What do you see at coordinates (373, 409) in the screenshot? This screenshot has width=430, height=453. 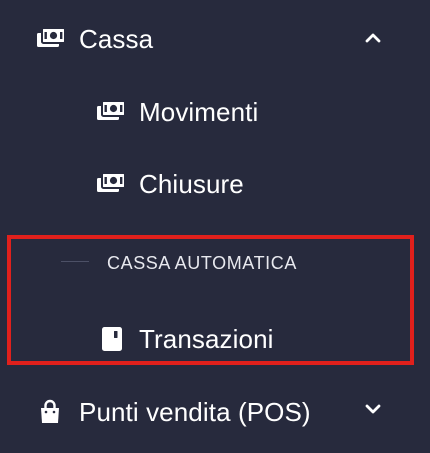 I see `chevron-down-icon` at bounding box center [373, 409].